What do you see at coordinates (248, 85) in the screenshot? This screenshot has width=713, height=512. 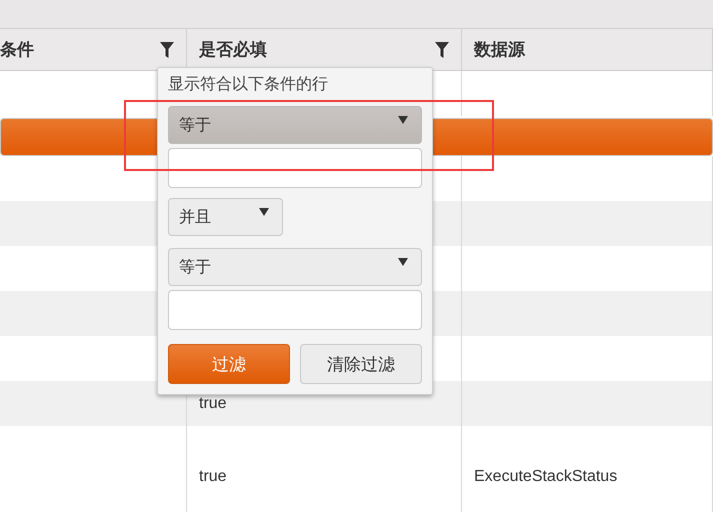 I see `filter-title: 显示符合以下条件的行` at bounding box center [248, 85].